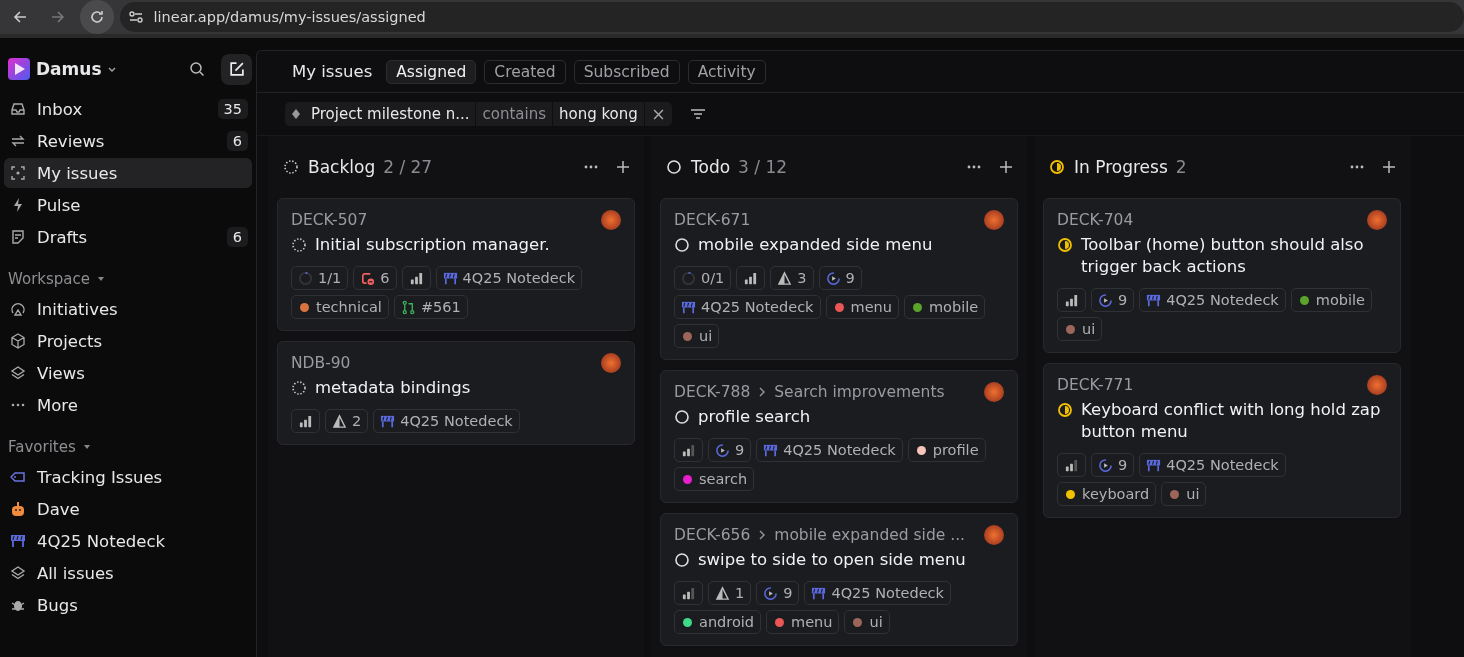 Image resolution: width=1464 pixels, height=657 pixels. What do you see at coordinates (128, 109) in the screenshot?
I see `sidebar-item: Inbox 35` at bounding box center [128, 109].